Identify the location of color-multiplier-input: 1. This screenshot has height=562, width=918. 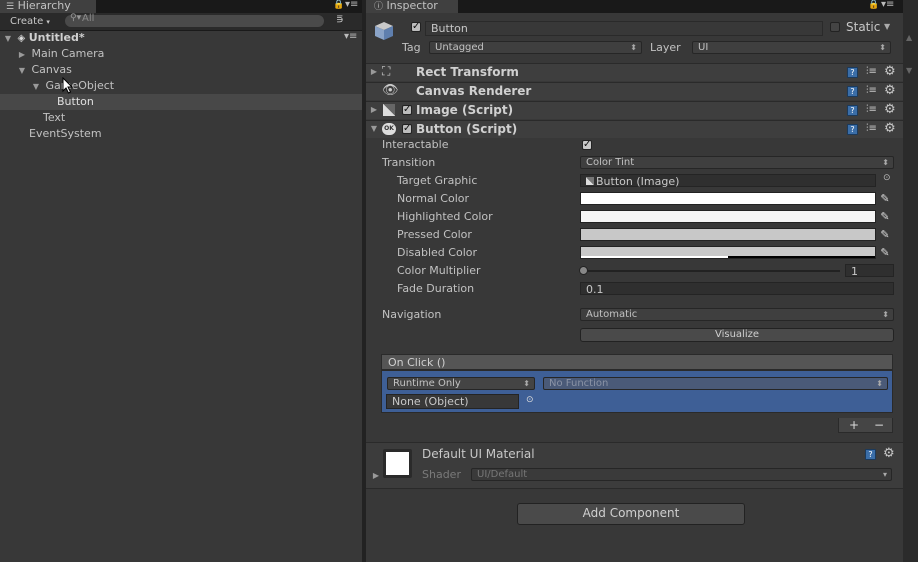
(869, 271).